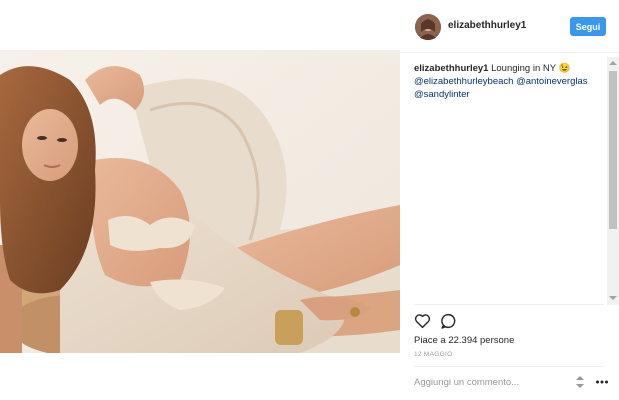 The height and width of the screenshot is (400, 619). I want to click on wink-emoji: 😉, so click(564, 68).